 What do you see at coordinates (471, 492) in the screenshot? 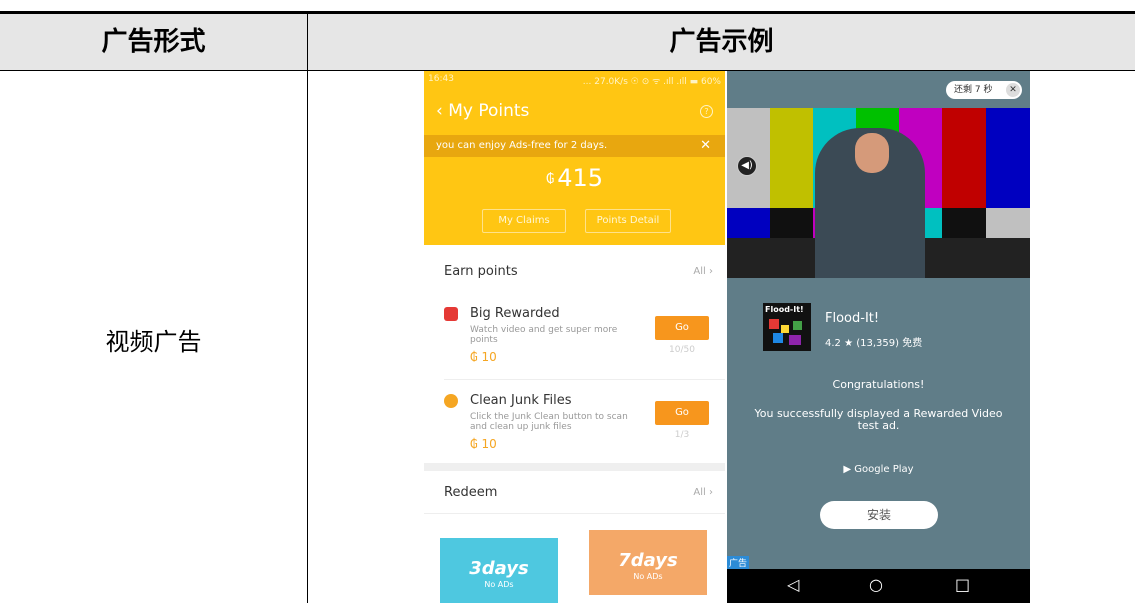
I see `redeem-title: Redeem` at bounding box center [471, 492].